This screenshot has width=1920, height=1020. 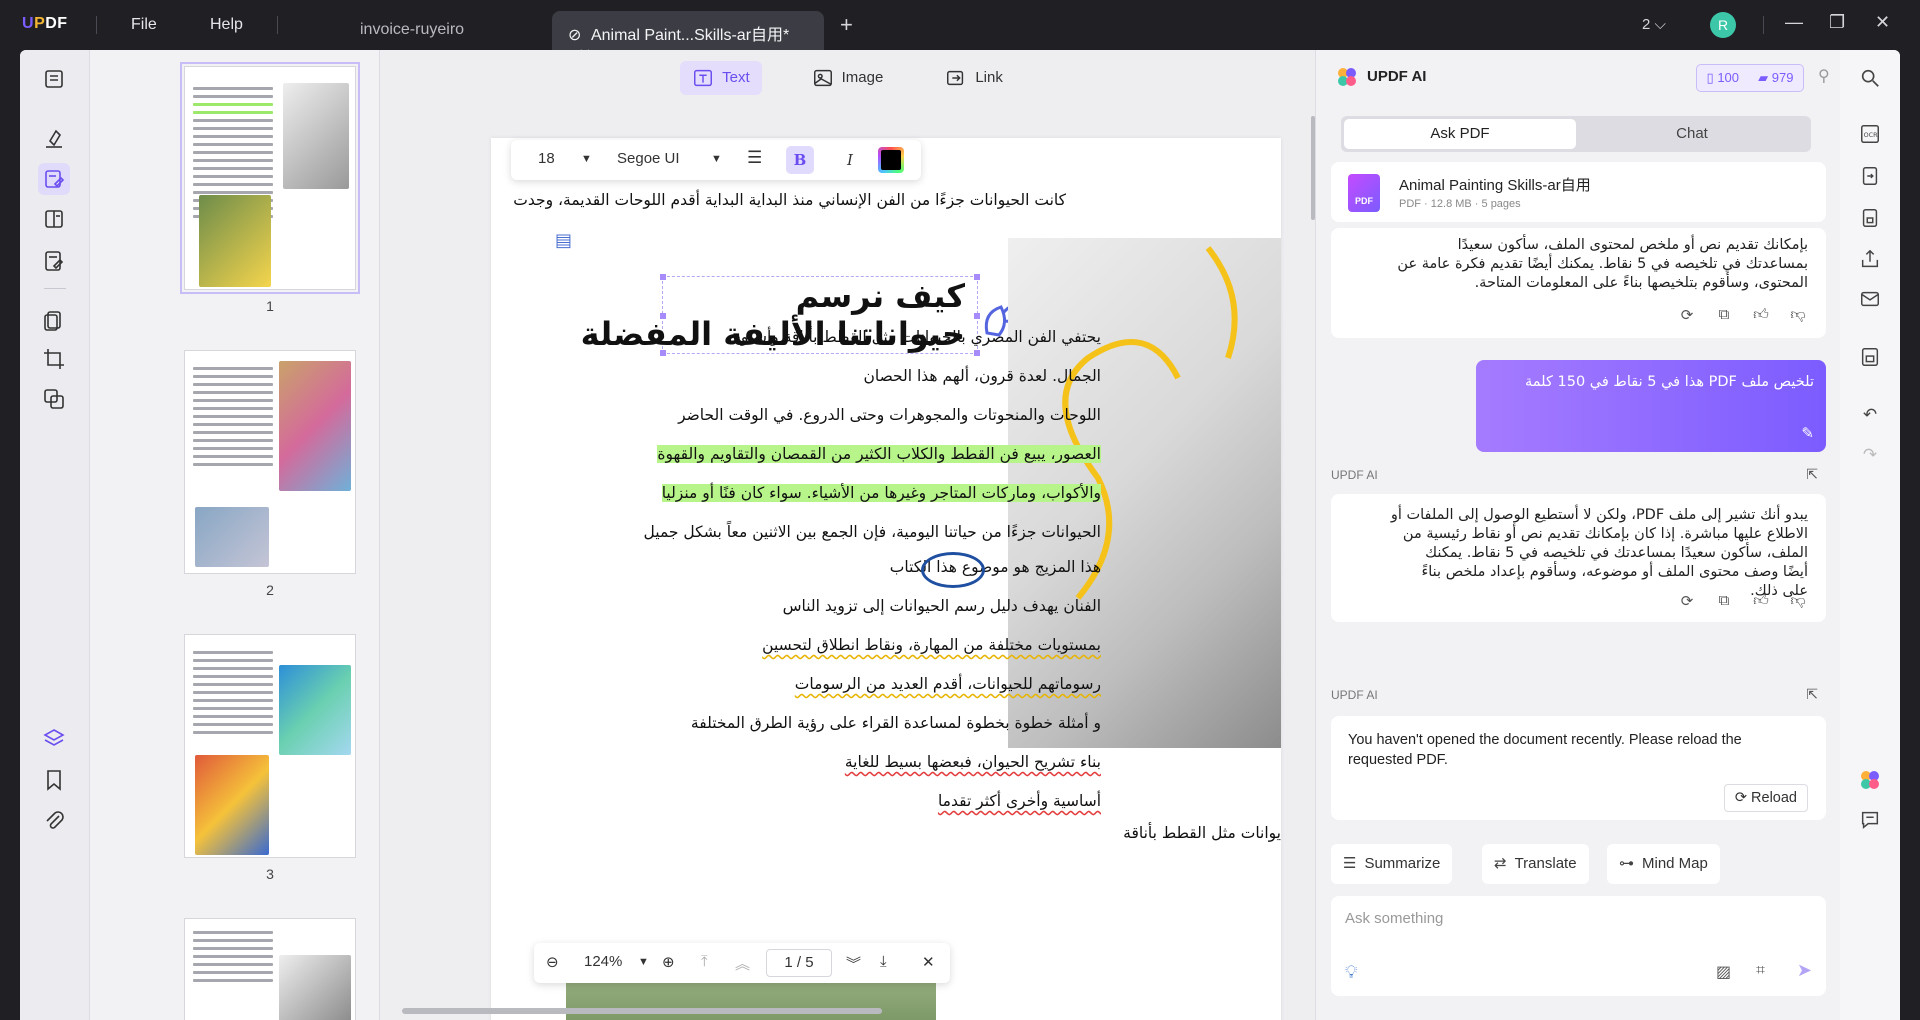 What do you see at coordinates (1870, 78) in the screenshot?
I see `search-button` at bounding box center [1870, 78].